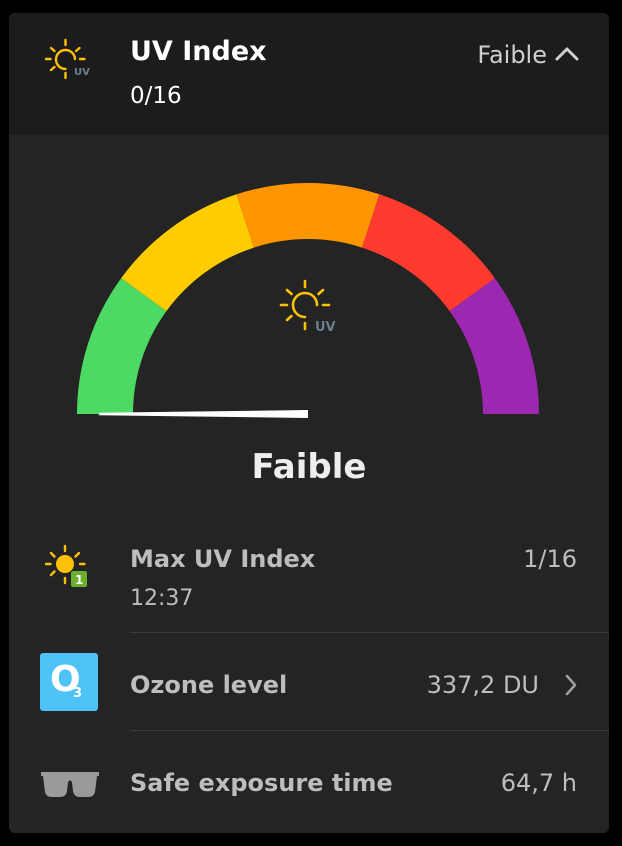  Describe the element at coordinates (82, 72) in the screenshot. I see `svg-text: UV` at that location.